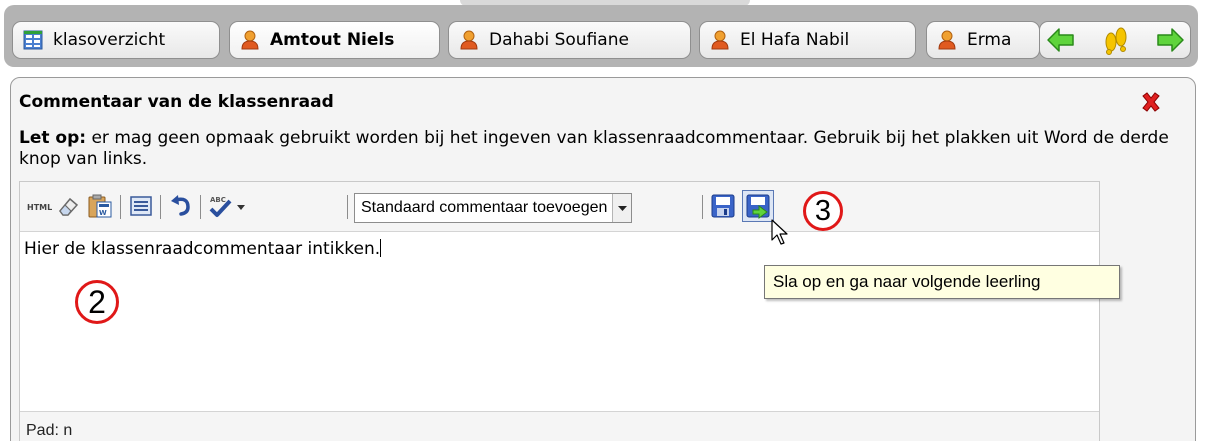  I want to click on tab-label: Amtout Niels, so click(332, 40).